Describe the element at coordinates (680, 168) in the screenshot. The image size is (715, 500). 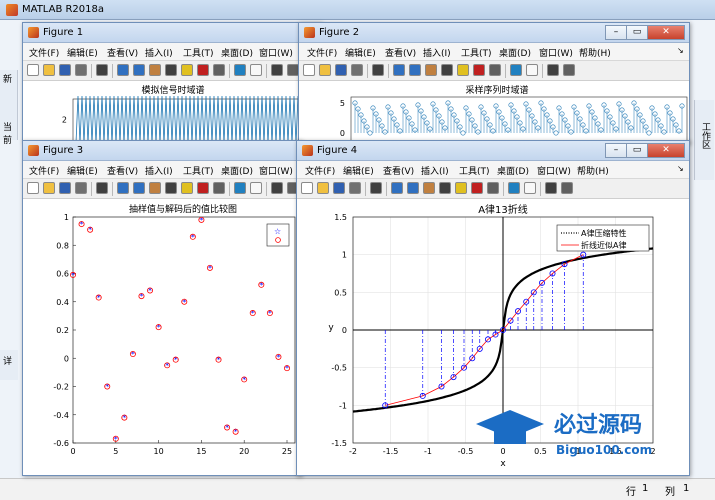
I see `menu-dock-arrow-icon: ↘` at that location.